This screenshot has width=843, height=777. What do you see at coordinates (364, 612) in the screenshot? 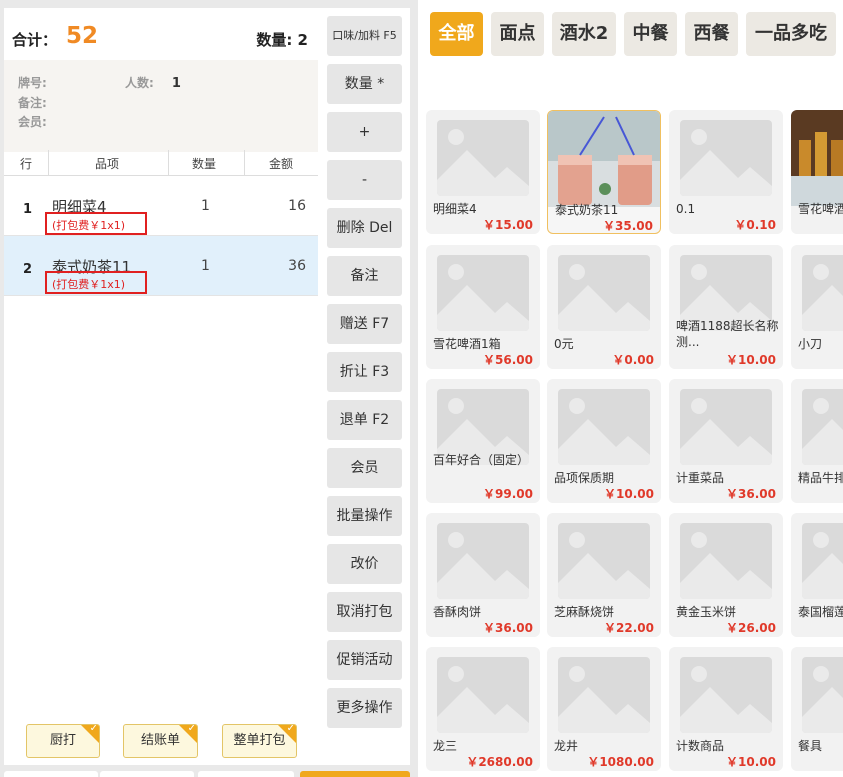
I see `cancel-packing-button: 取消打包` at bounding box center [364, 612].